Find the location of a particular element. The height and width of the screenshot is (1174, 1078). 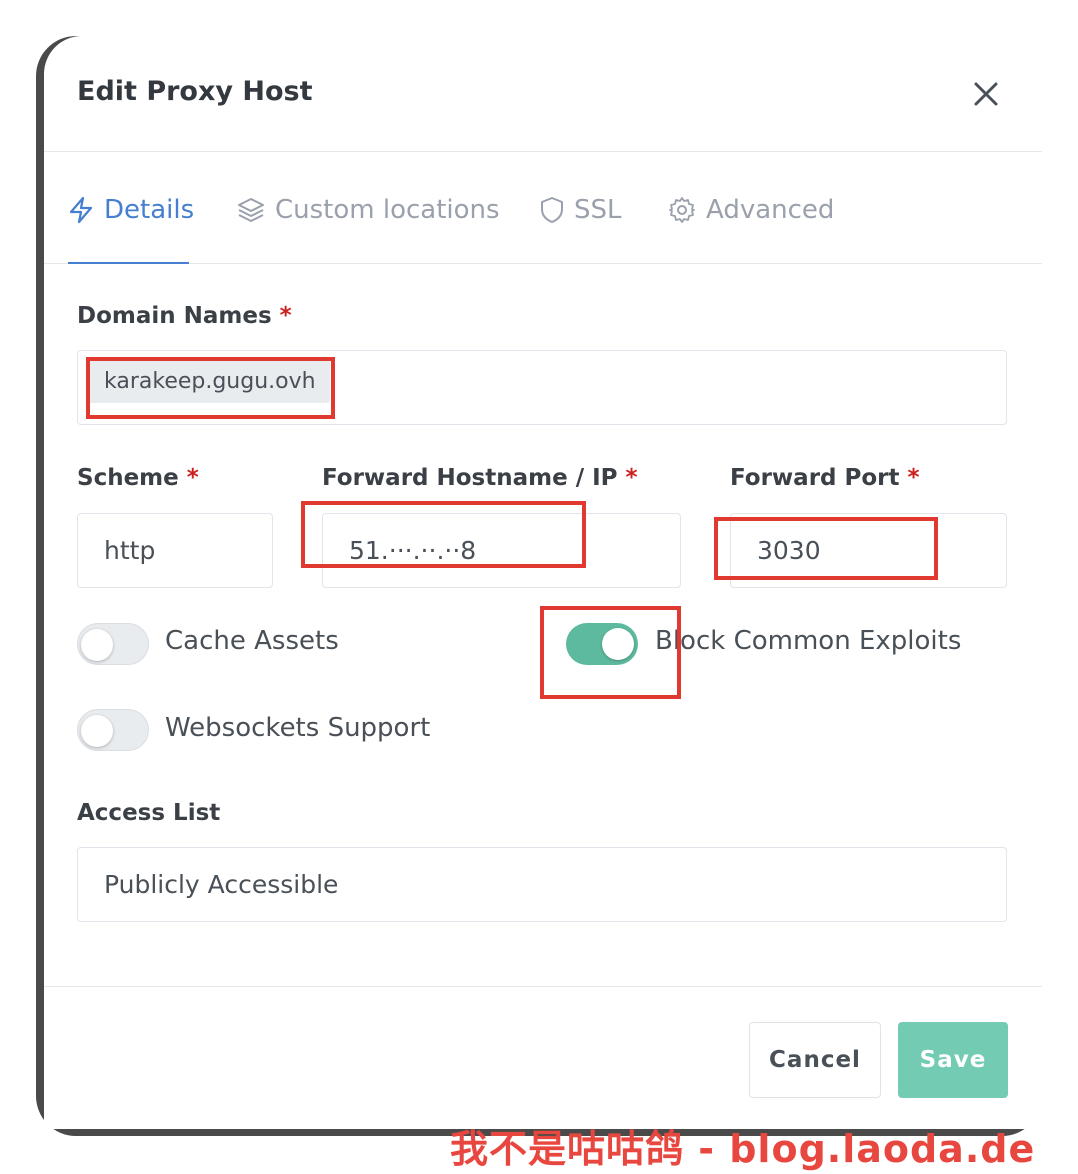

access-list-select: Publicly Accessible is located at coordinates (542, 884).